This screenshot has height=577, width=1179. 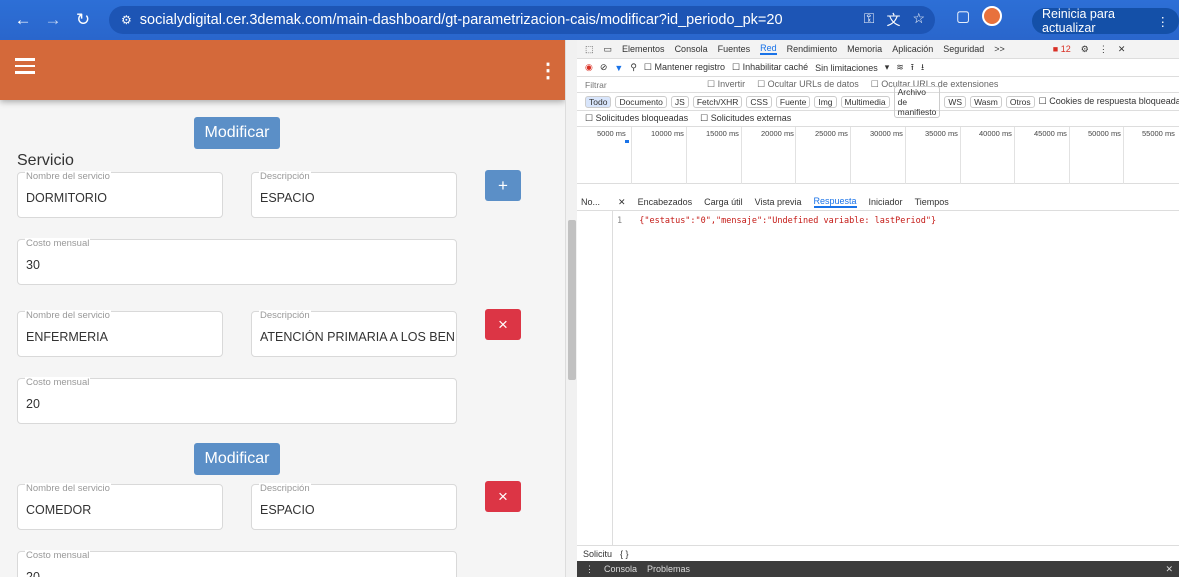 What do you see at coordinates (777, 133) in the screenshot?
I see `timeline-tick: 20000 ms` at bounding box center [777, 133].